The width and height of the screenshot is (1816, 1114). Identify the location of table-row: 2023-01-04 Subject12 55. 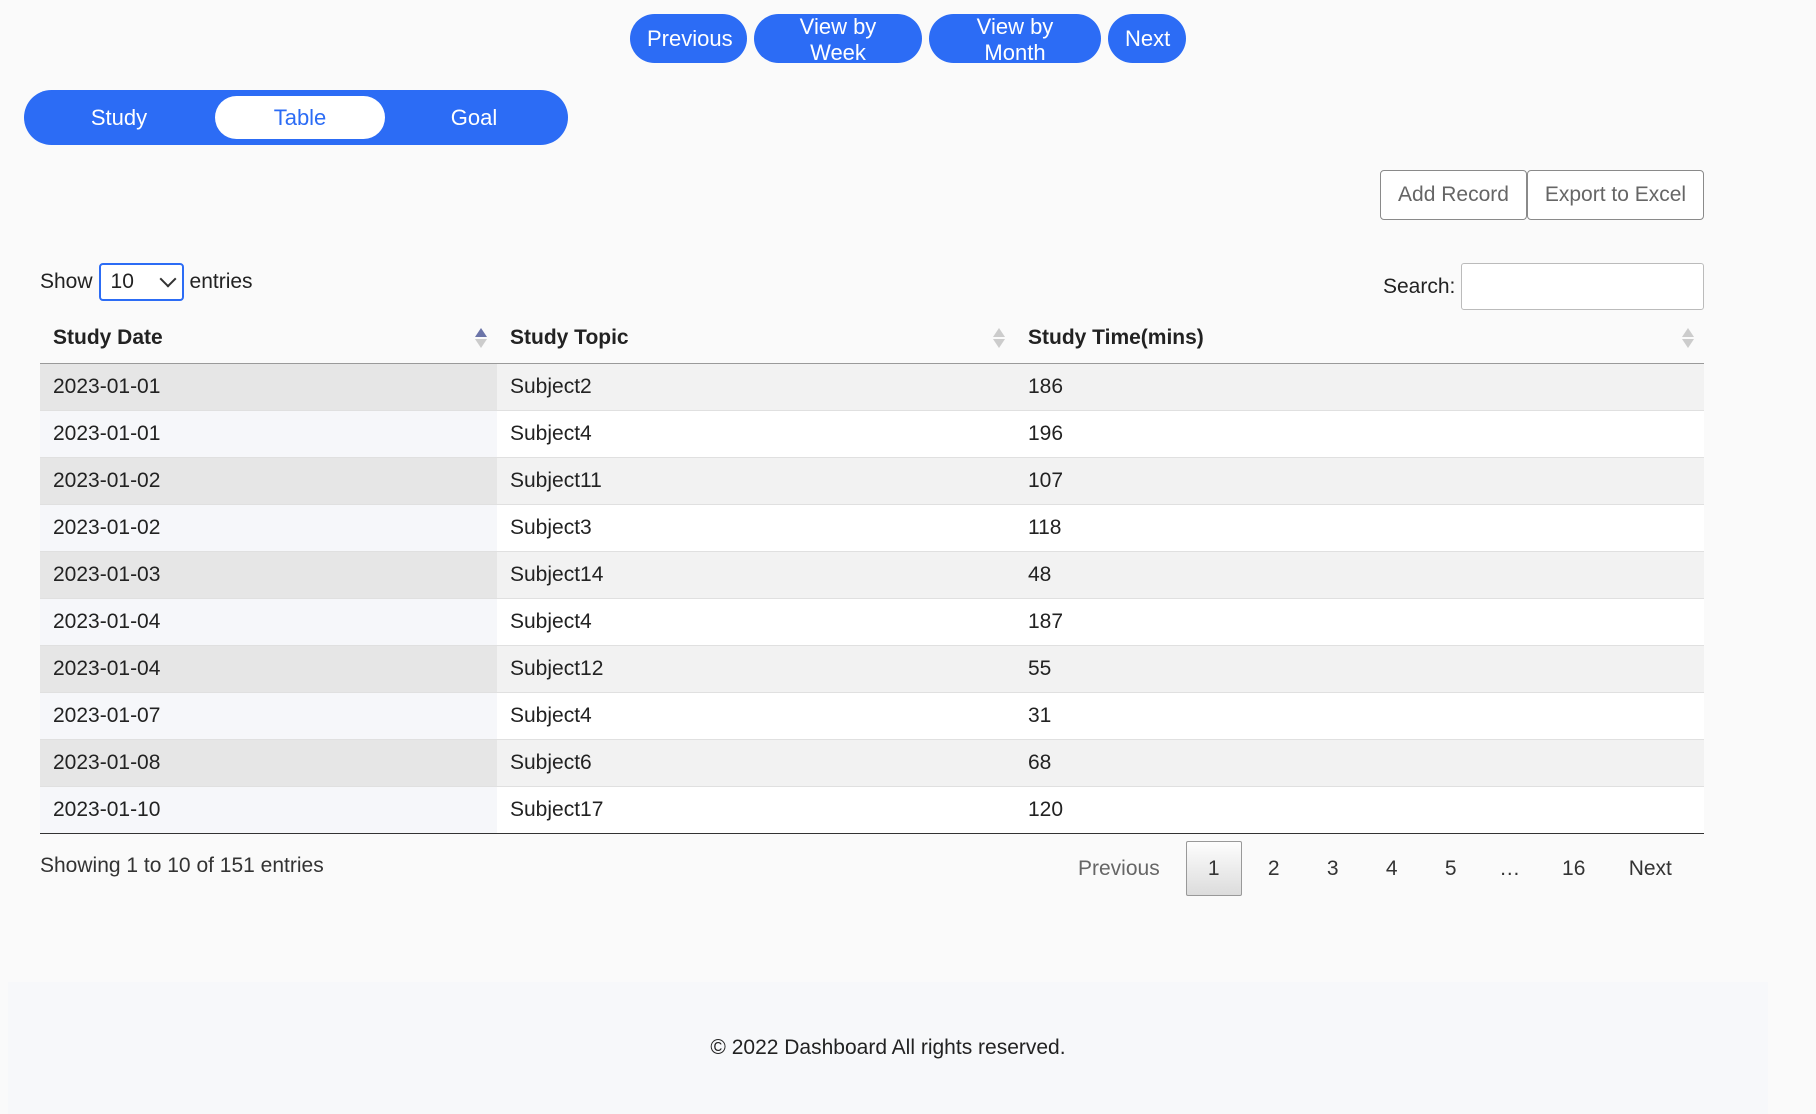
(872, 668).